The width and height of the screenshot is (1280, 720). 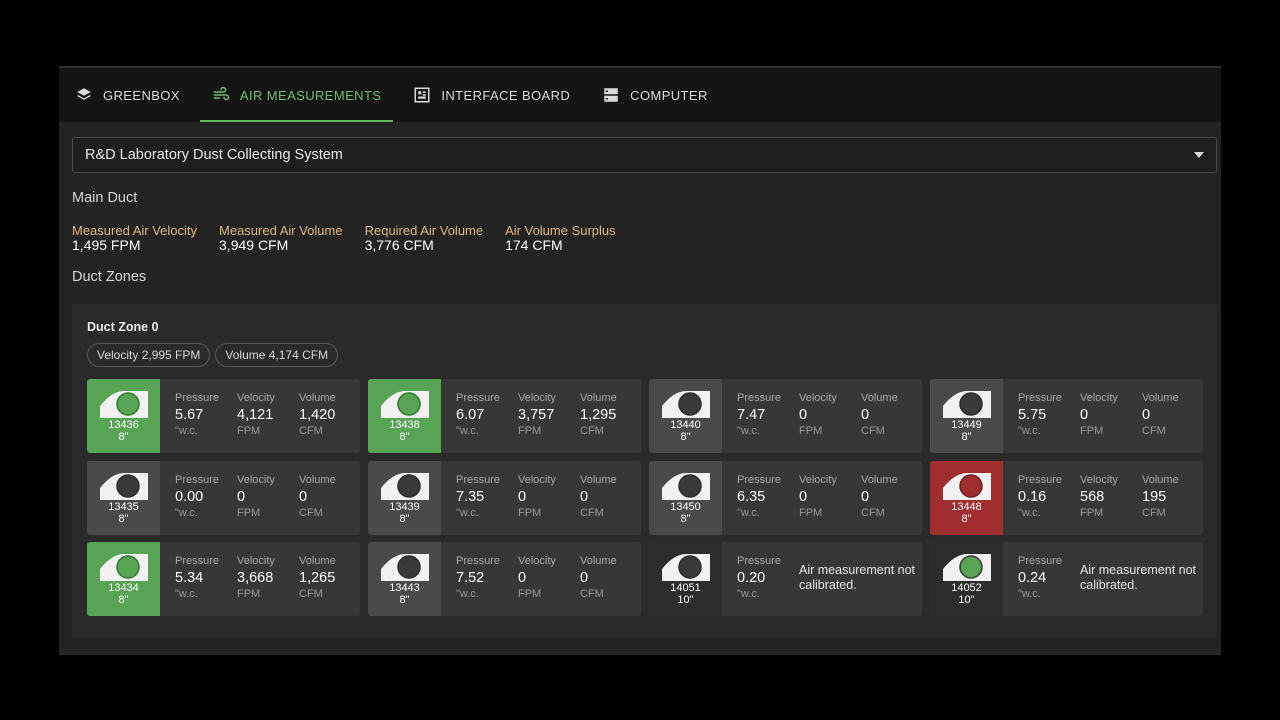 I want to click on pressure-stat: Pressure 6.07 "w.c., so click(x=487, y=422).